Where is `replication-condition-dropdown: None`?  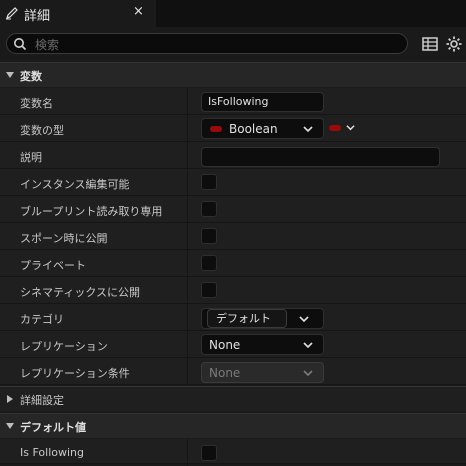
replication-condition-dropdown: None is located at coordinates (262, 372).